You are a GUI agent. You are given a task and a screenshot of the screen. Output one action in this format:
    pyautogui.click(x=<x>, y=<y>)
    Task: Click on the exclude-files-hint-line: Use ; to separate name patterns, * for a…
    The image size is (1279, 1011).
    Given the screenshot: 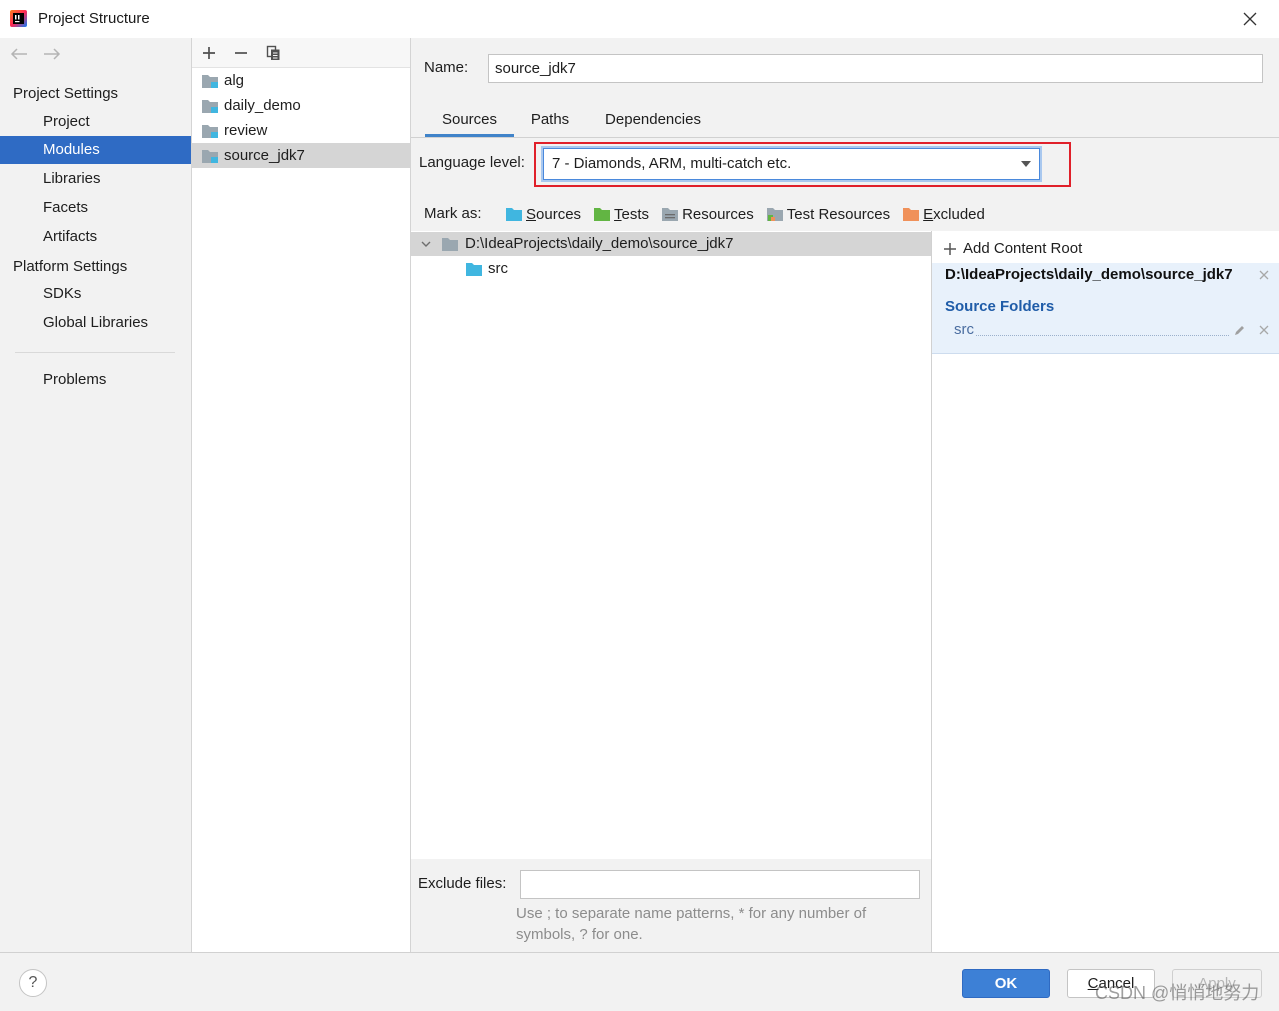 What is the action you would take?
    pyautogui.click(x=691, y=913)
    